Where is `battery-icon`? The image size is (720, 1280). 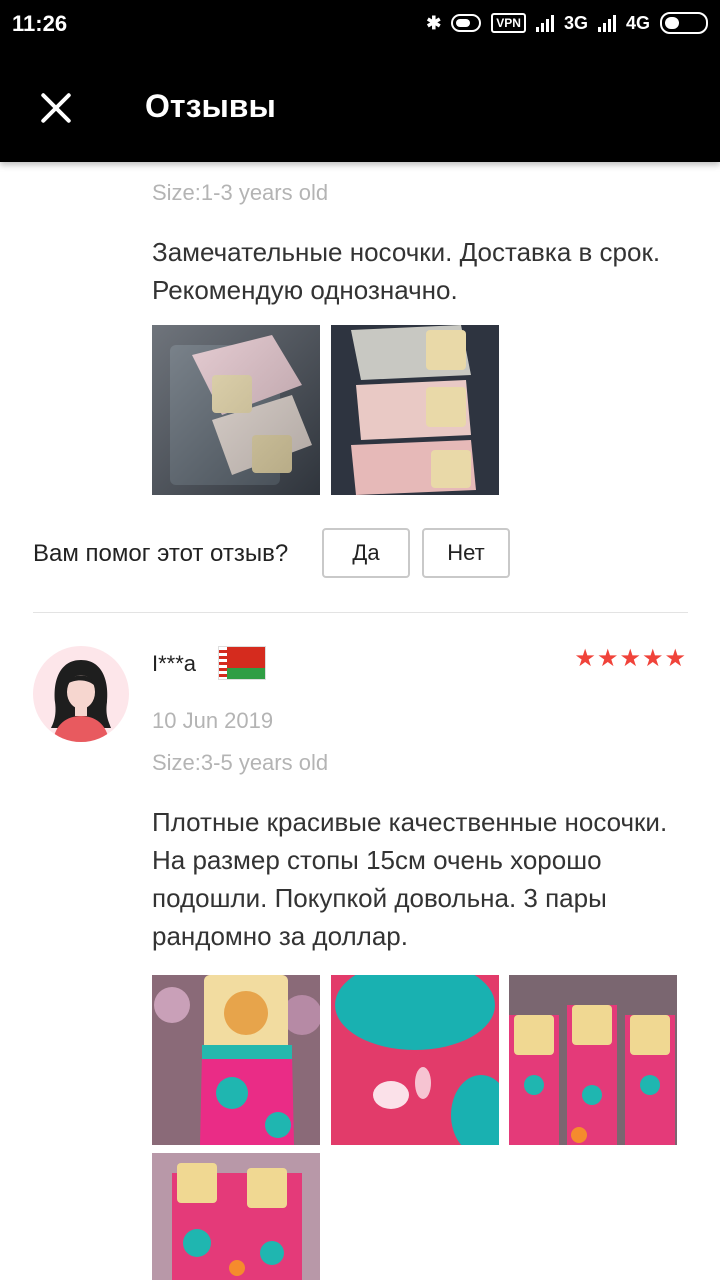
battery-icon is located at coordinates (684, 23).